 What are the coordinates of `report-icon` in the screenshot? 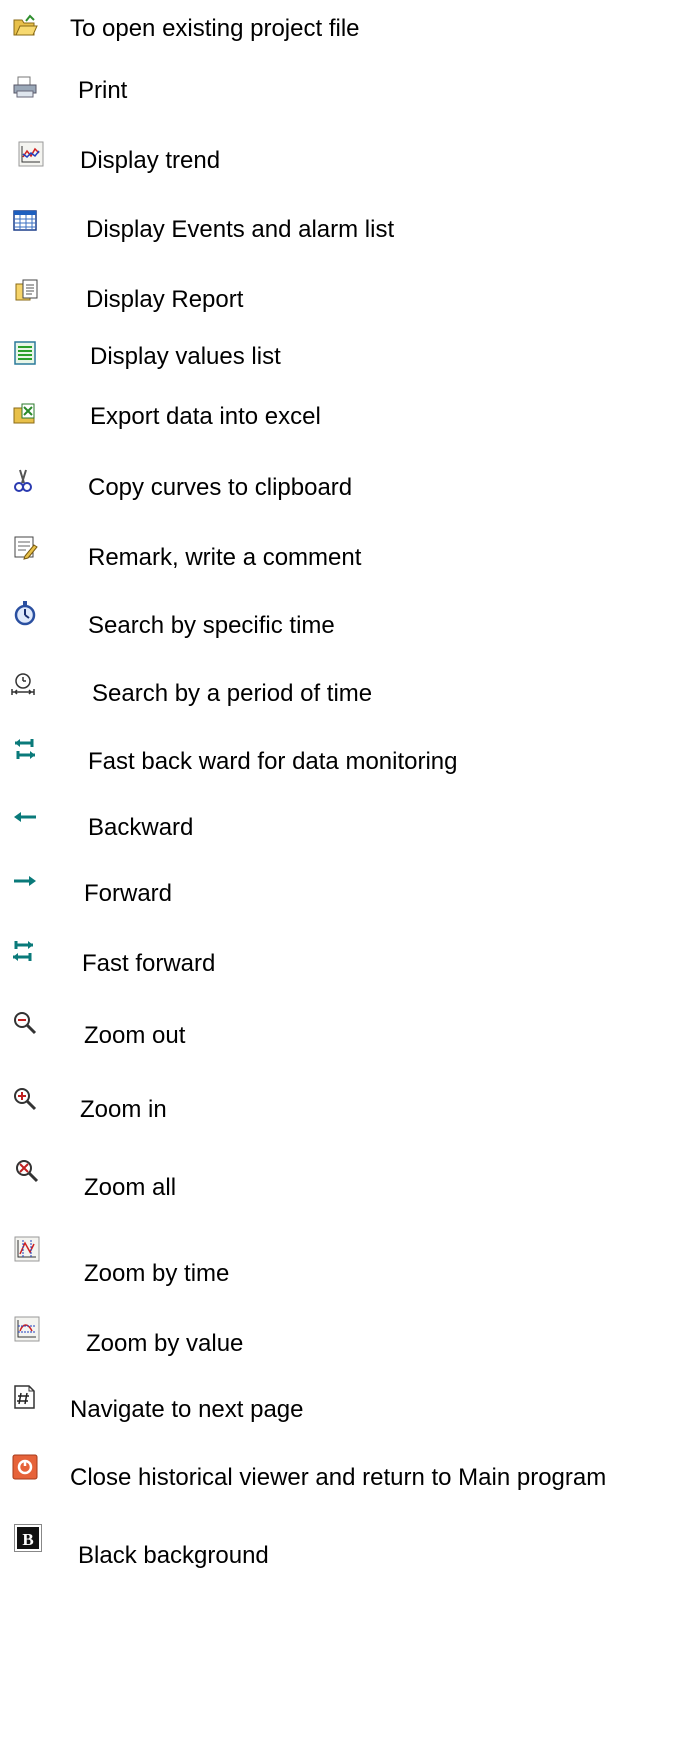 It's located at (27, 291).